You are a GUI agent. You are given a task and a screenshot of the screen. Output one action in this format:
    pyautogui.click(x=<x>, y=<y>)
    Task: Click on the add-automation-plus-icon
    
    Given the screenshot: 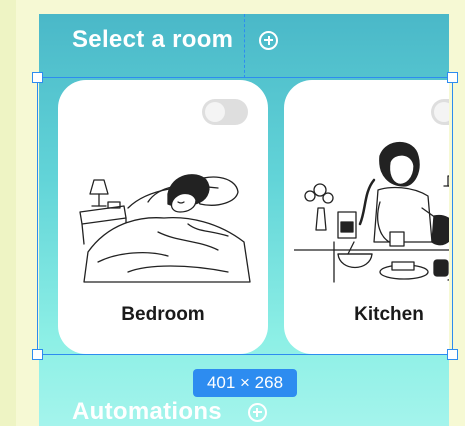 What is the action you would take?
    pyautogui.click(x=257, y=412)
    